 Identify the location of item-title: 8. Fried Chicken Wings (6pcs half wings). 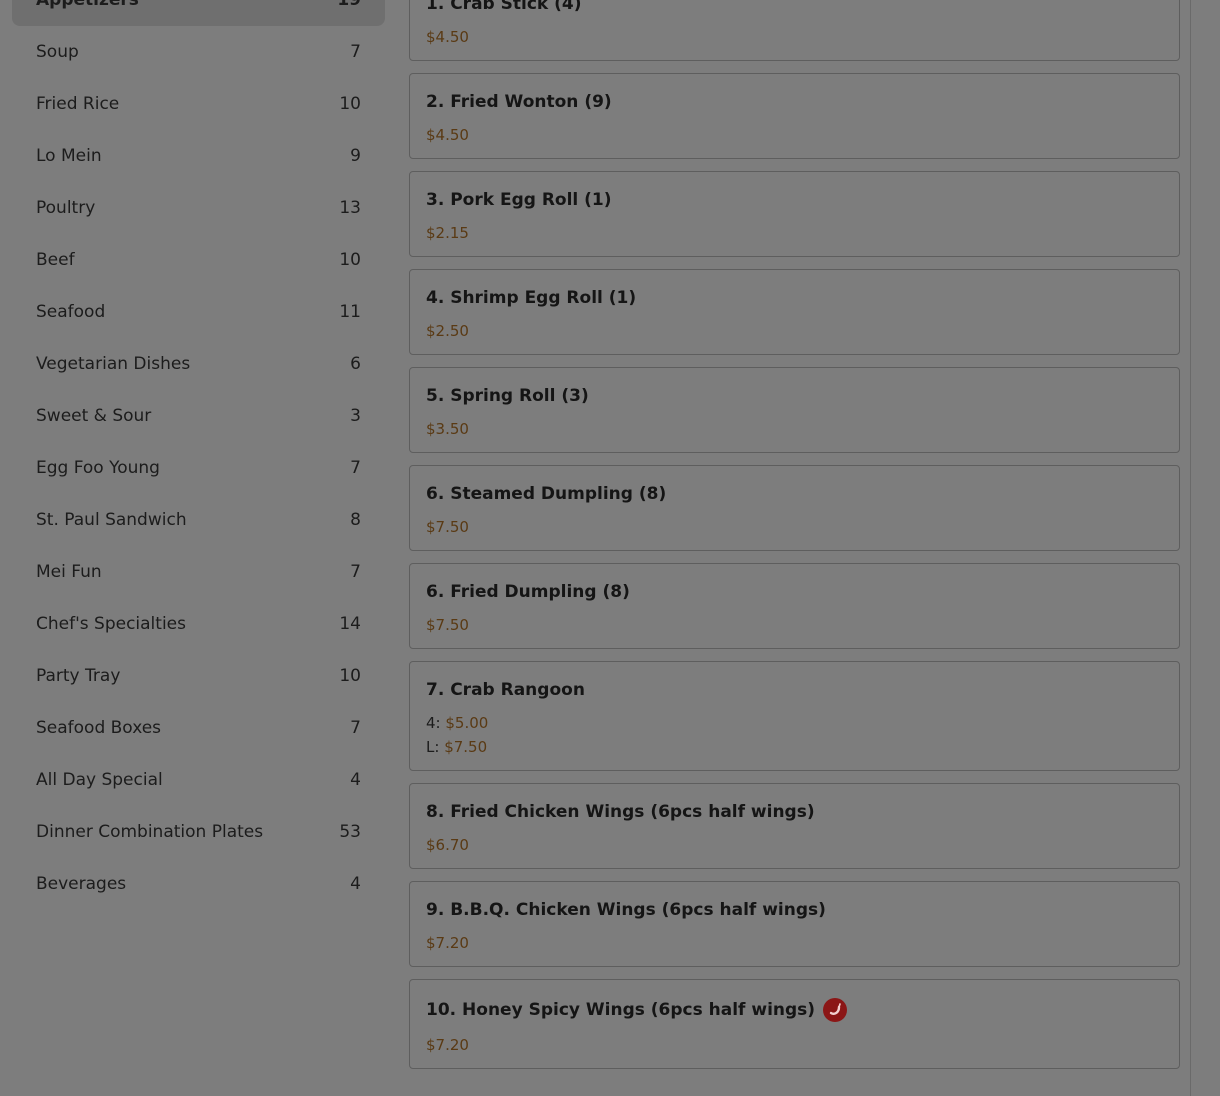
(620, 812).